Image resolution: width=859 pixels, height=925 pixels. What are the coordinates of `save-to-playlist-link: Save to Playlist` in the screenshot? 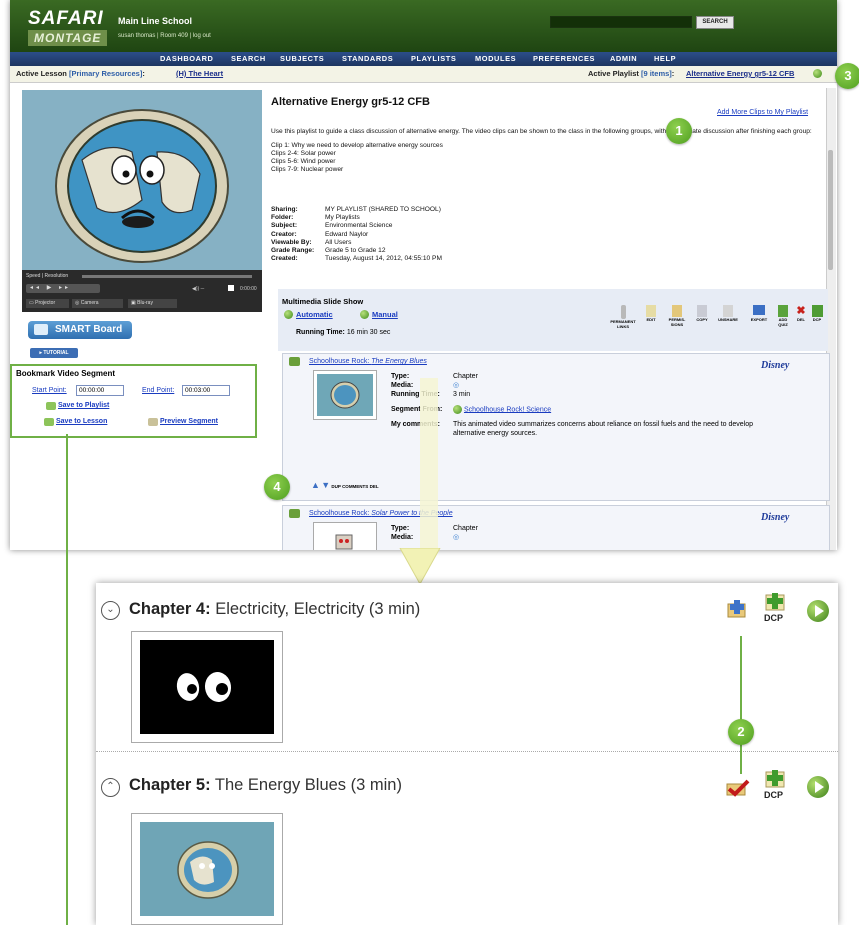 It's located at (83, 405).